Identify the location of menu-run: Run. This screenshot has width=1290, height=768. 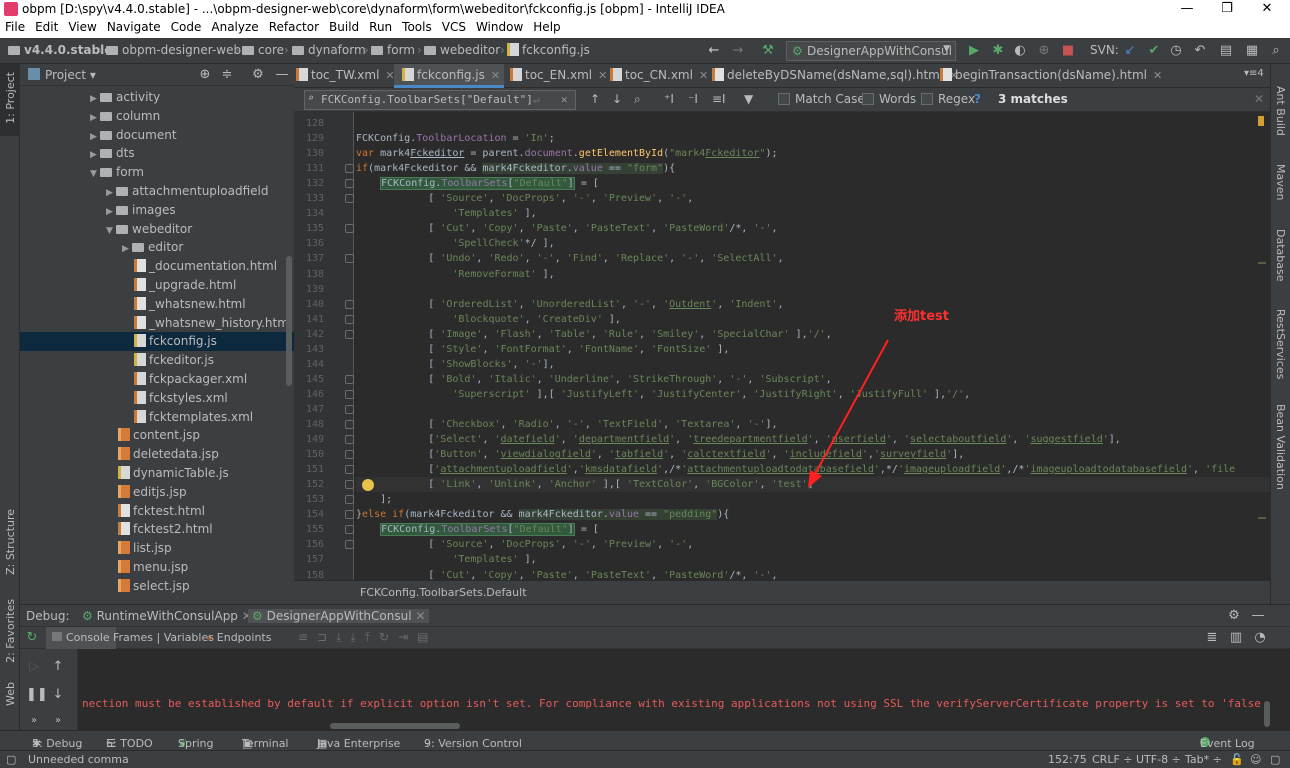
(380, 26).